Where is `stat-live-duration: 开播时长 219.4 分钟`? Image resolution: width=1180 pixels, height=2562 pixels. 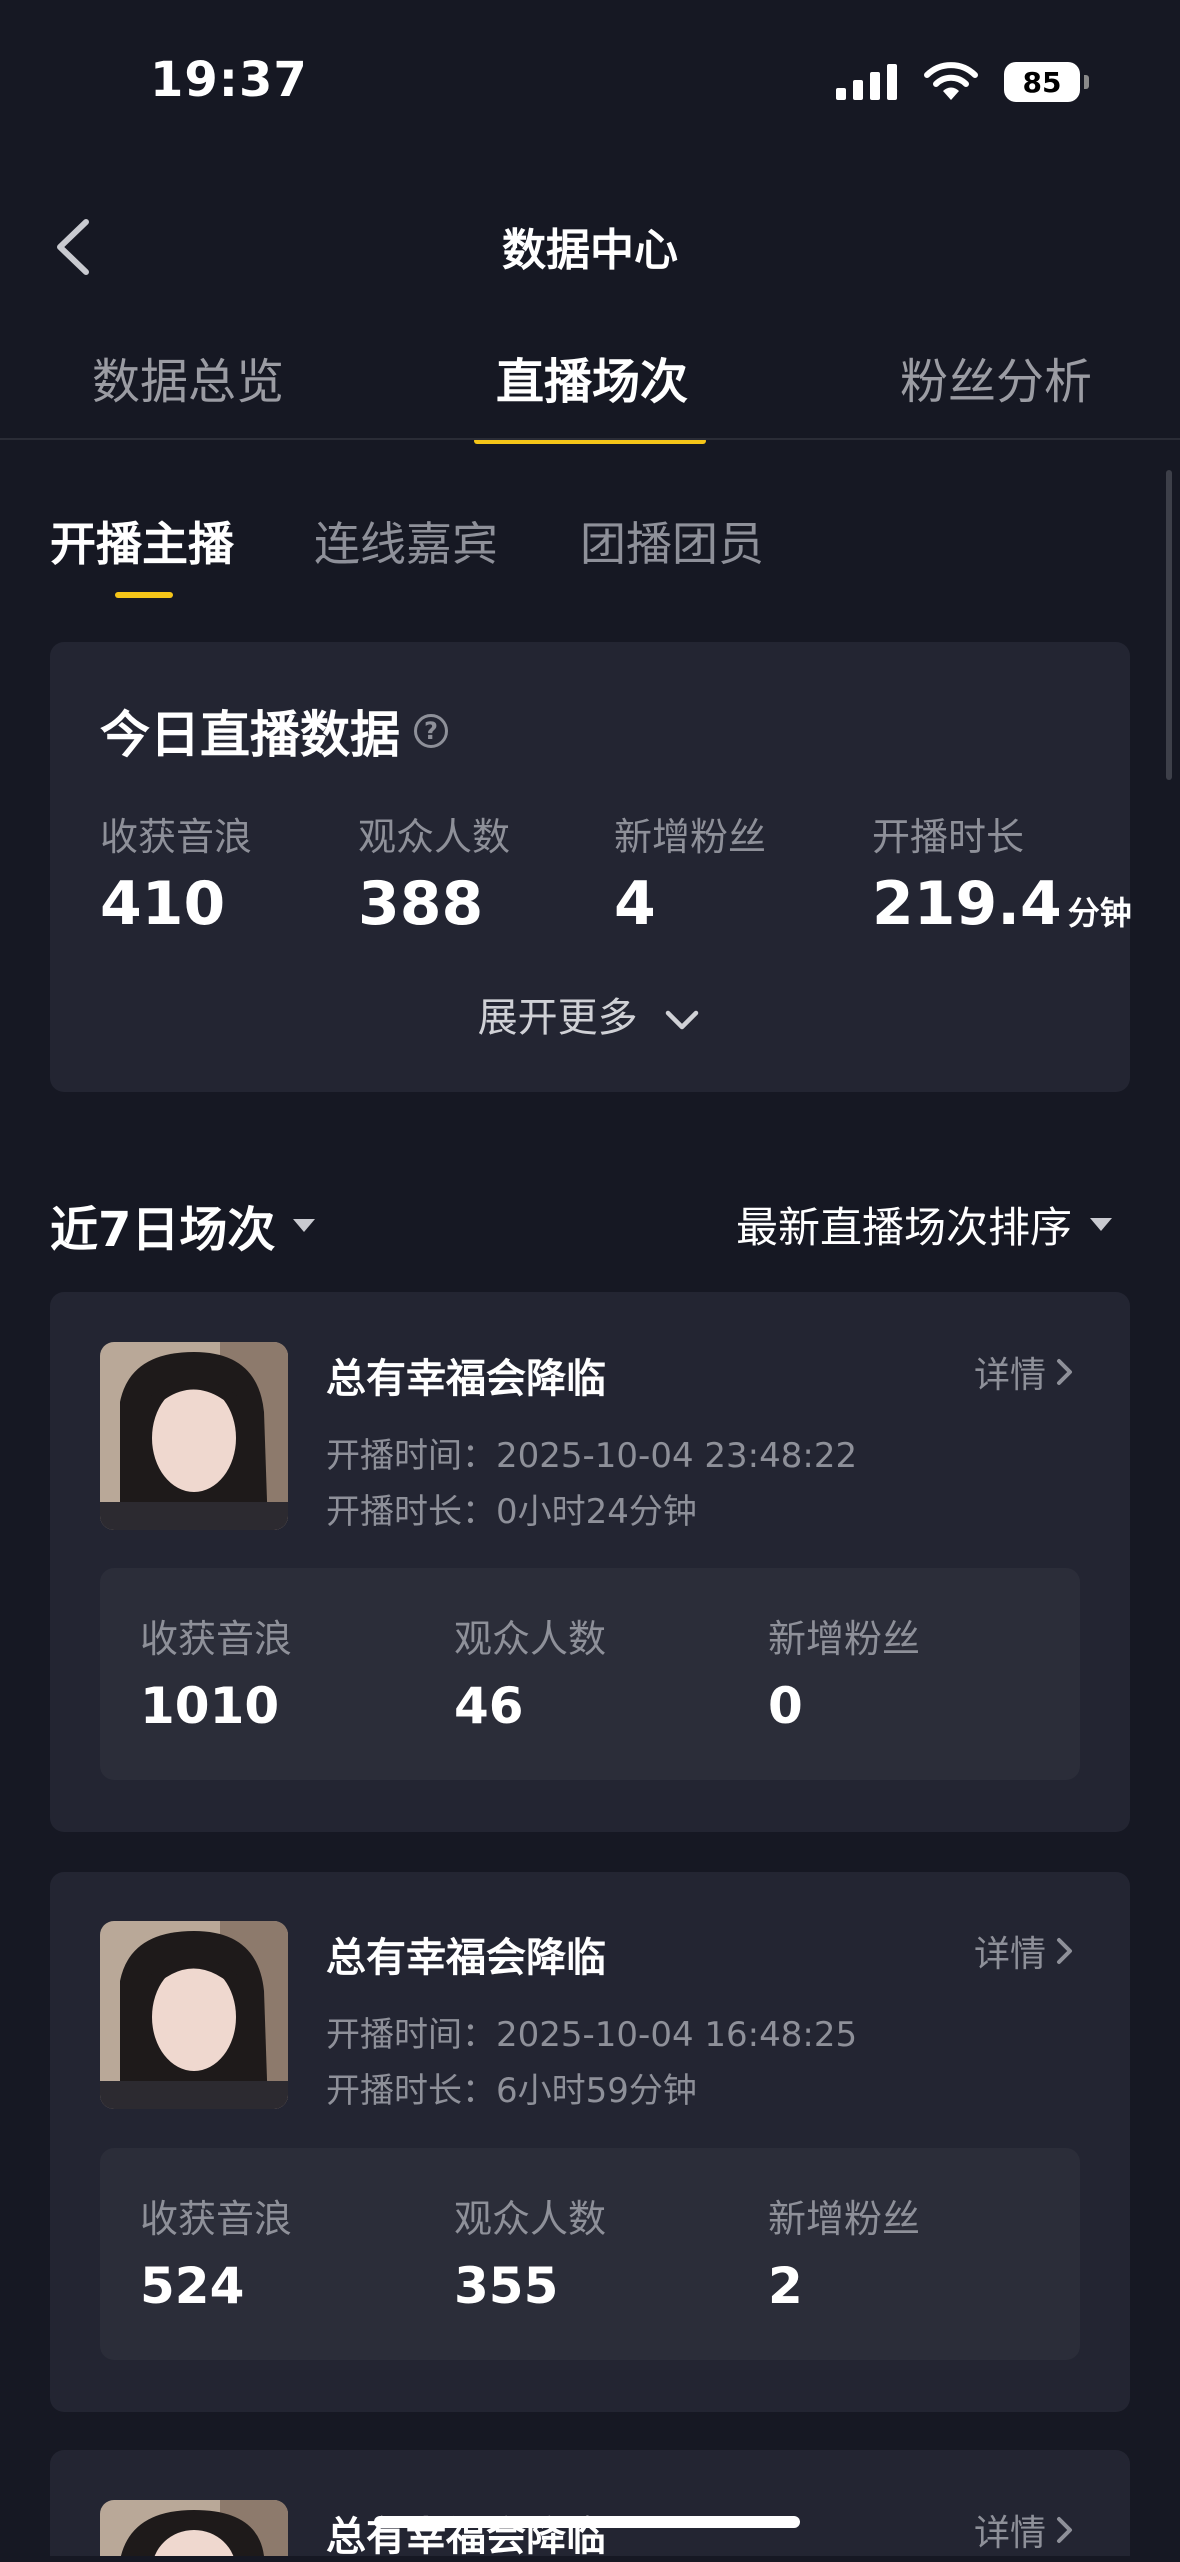
stat-live-duration: 开播时长 219.4 分钟 is located at coordinates (1002, 872).